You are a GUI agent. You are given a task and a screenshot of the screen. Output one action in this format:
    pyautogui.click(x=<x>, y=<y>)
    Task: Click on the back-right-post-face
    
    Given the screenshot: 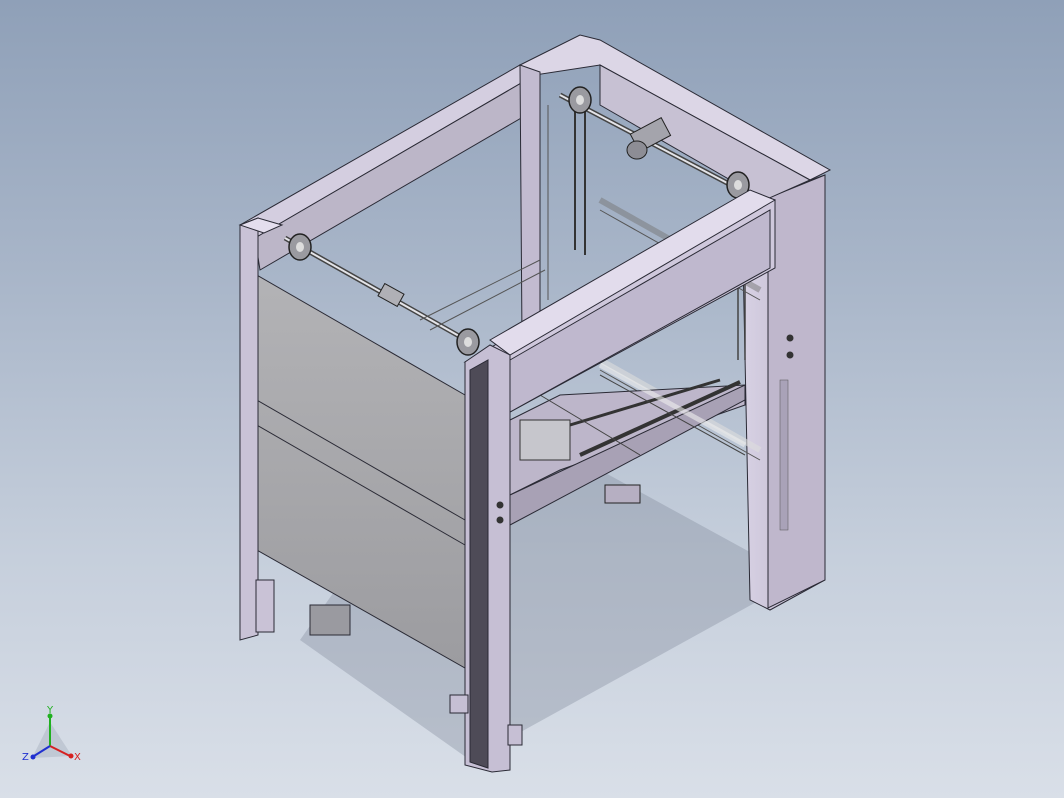 What is the action you would take?
    pyautogui.click(x=796, y=391)
    